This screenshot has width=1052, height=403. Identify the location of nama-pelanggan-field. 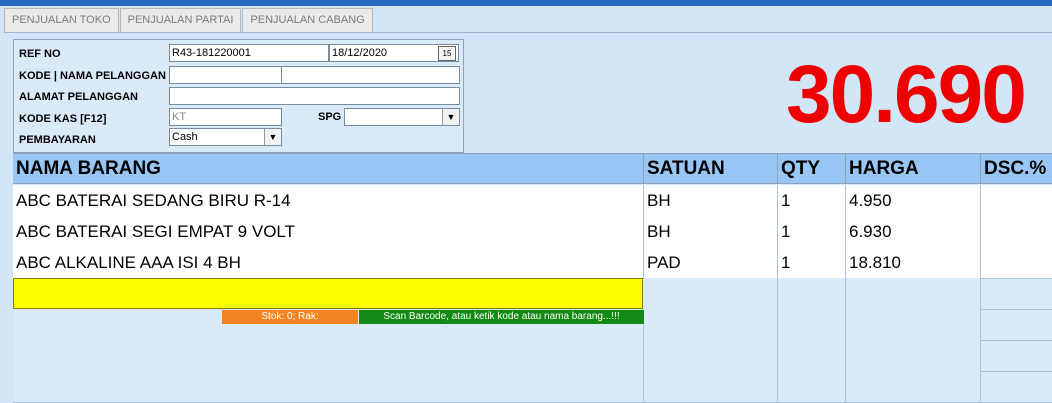
(370, 75).